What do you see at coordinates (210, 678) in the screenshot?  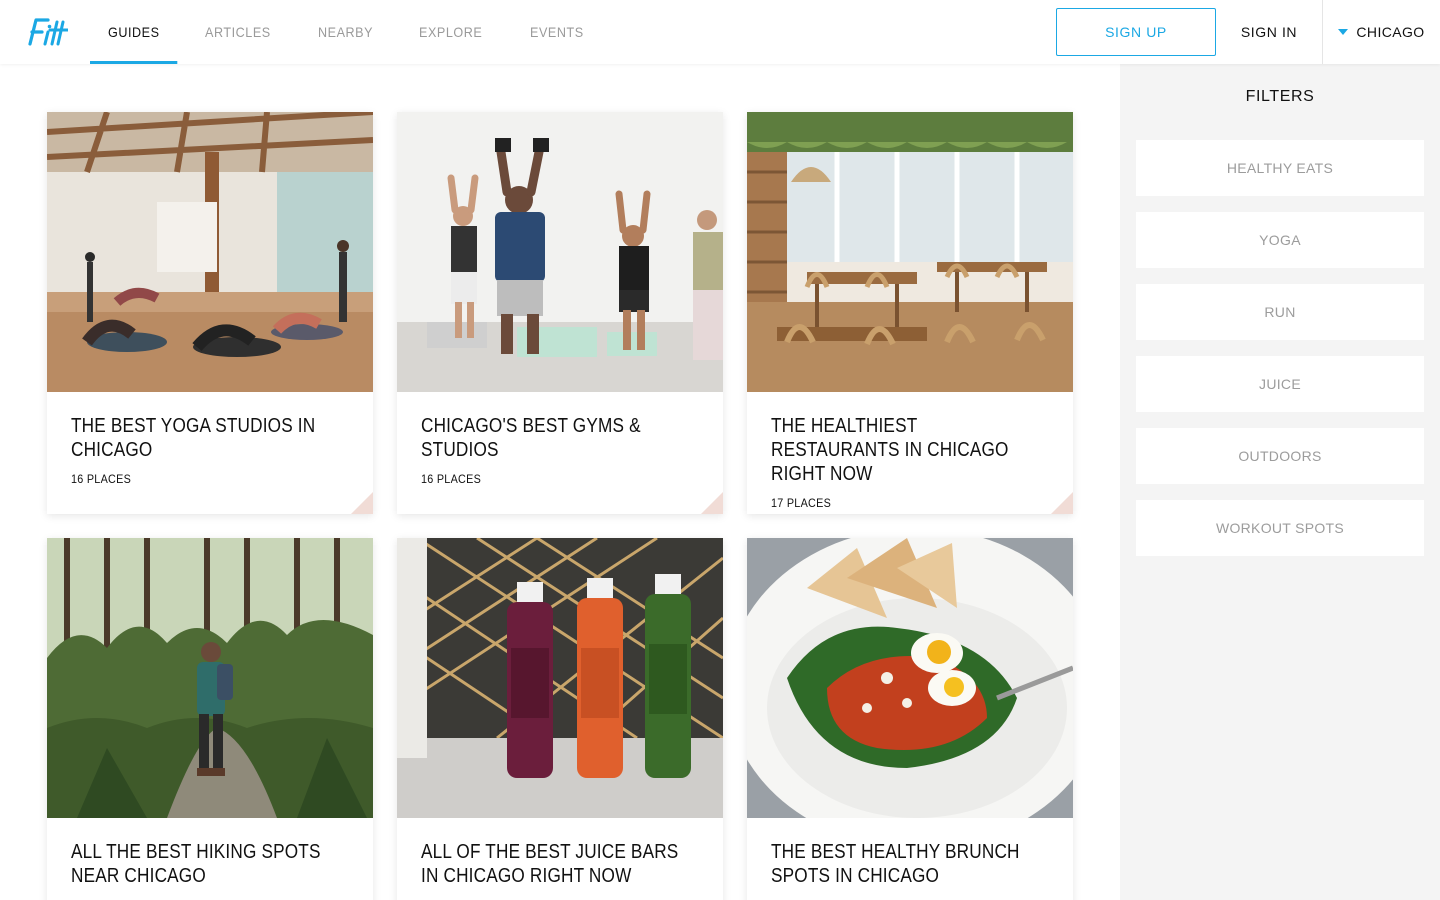 I see `forest-hiker-photo` at bounding box center [210, 678].